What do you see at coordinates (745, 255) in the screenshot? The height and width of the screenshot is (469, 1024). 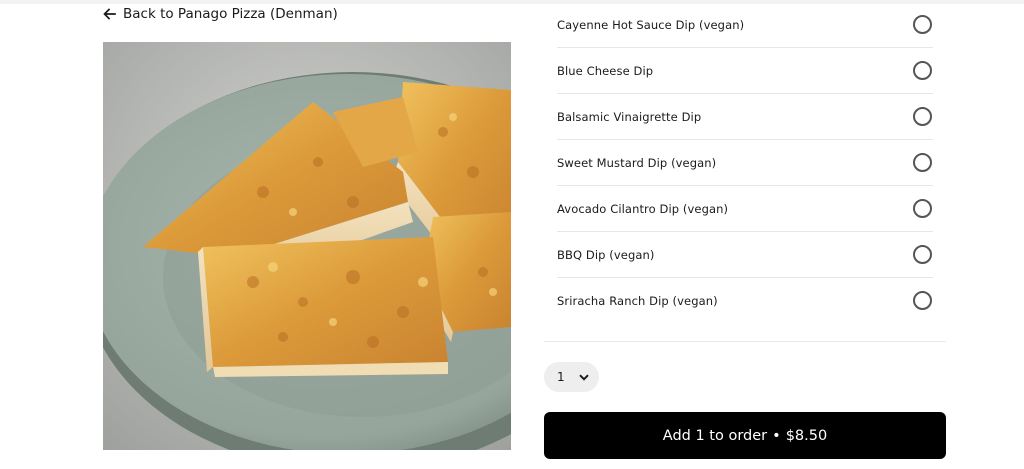 I see `dip-option: BBQ Dip (vegan)` at bounding box center [745, 255].